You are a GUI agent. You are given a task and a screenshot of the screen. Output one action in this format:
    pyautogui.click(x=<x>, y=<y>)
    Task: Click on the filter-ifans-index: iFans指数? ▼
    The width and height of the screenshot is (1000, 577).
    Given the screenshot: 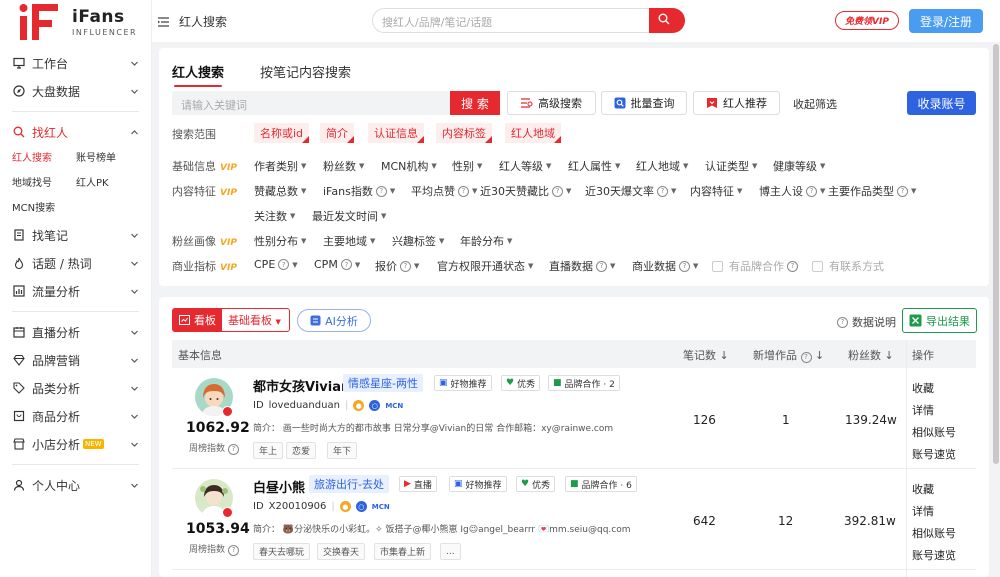 What is the action you would take?
    pyautogui.click(x=359, y=191)
    